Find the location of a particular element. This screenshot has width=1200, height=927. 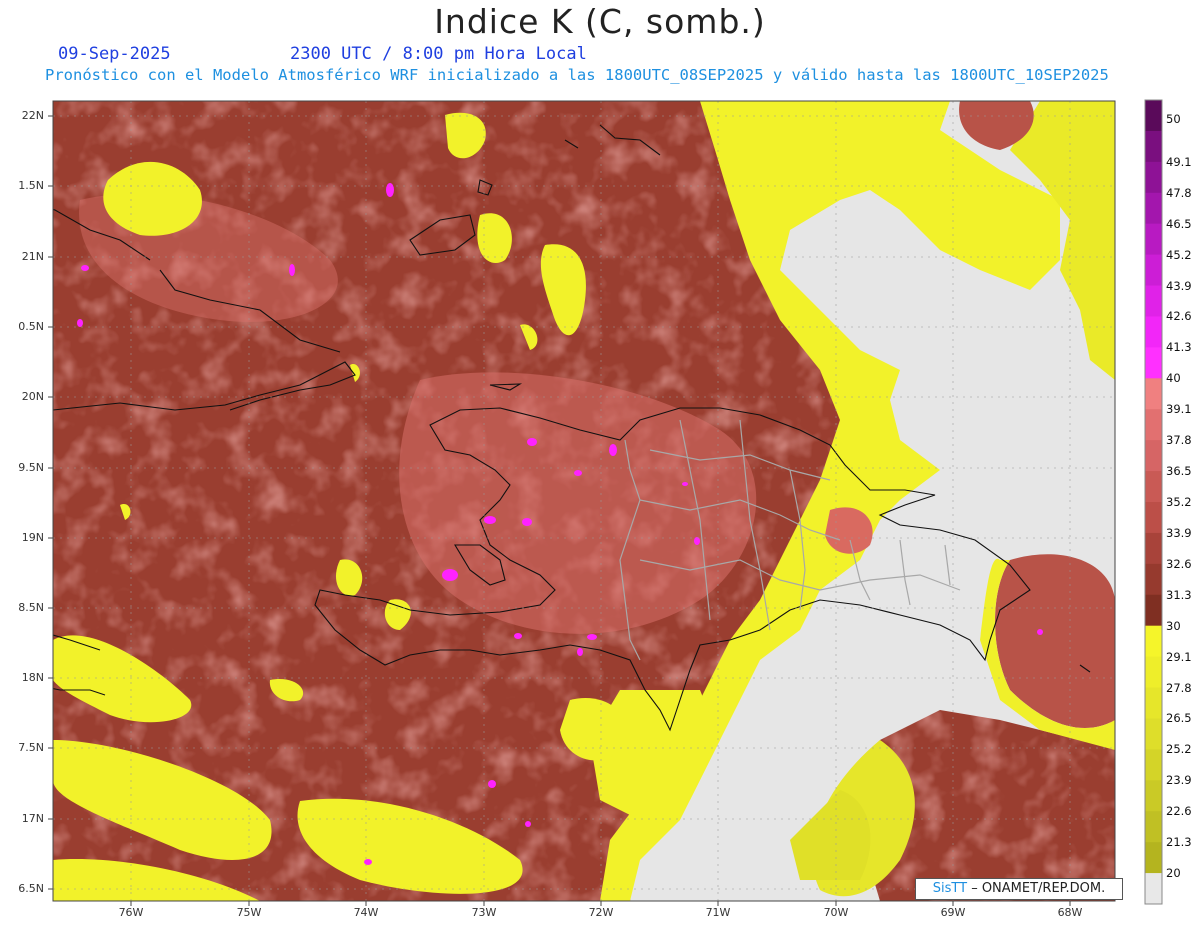

lon-label: 75W is located at coordinates (249, 912).